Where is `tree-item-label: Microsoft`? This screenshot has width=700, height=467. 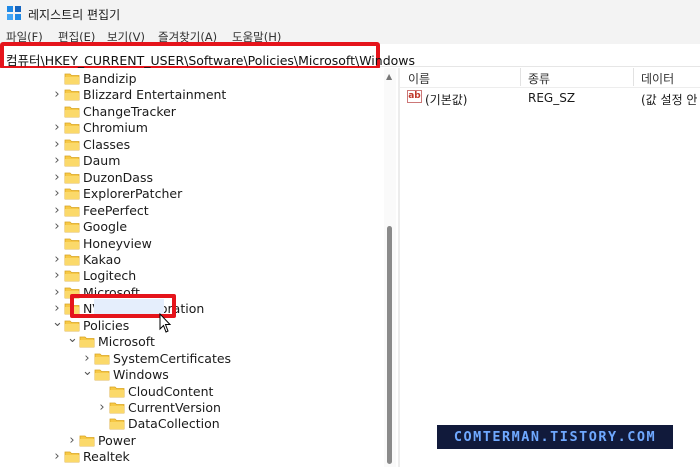 tree-item-label: Microsoft is located at coordinates (126, 342).